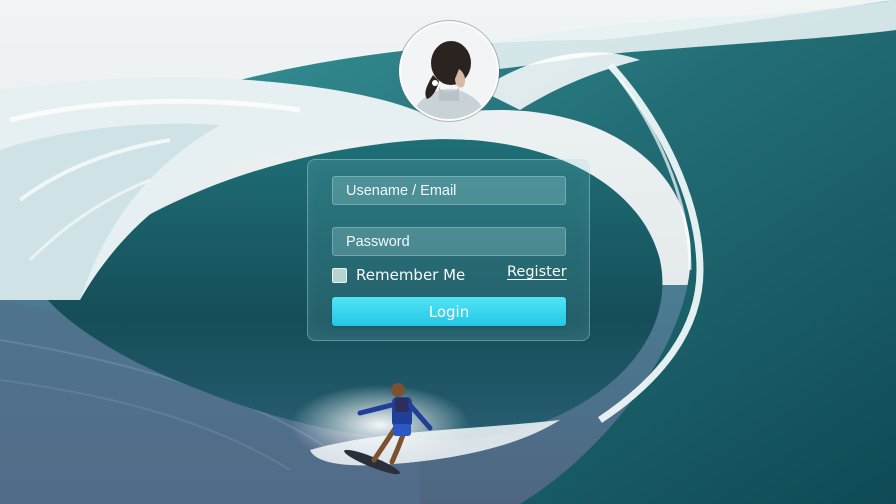 This screenshot has height=504, width=896. What do you see at coordinates (537, 272) in the screenshot?
I see `register-link: Register` at bounding box center [537, 272].